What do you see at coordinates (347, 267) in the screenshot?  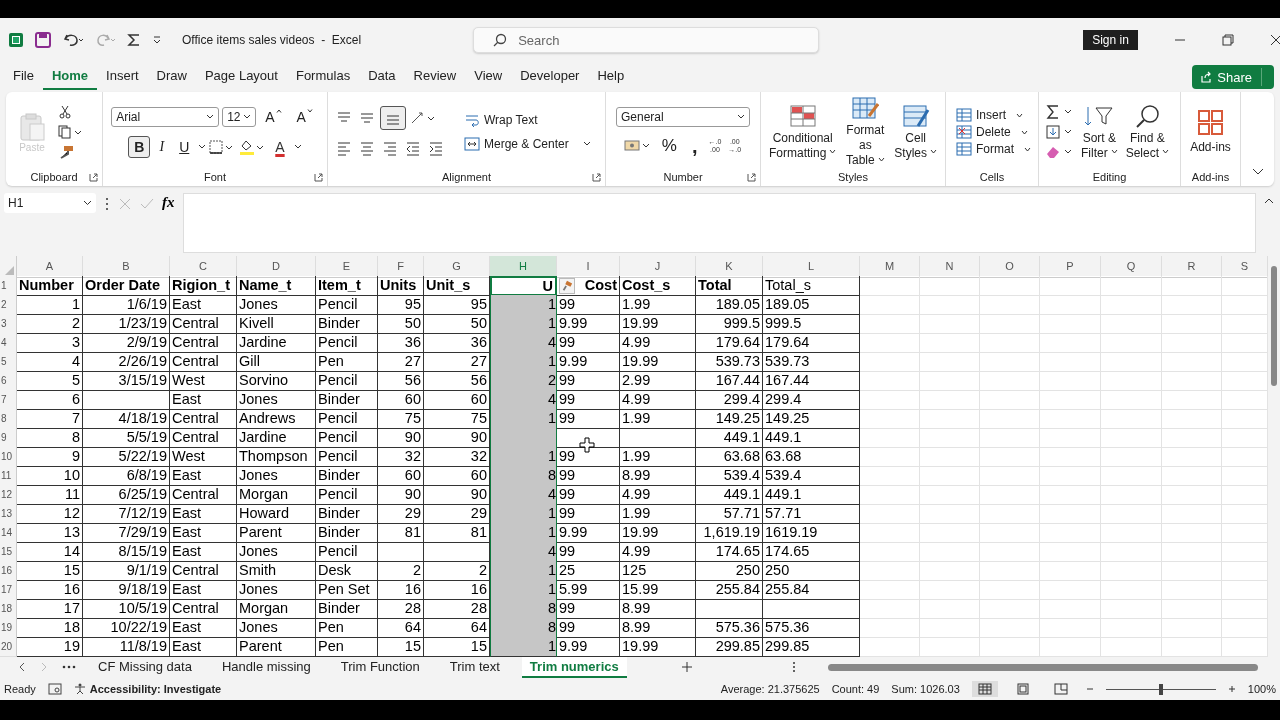 I see `column-header: E` at bounding box center [347, 267].